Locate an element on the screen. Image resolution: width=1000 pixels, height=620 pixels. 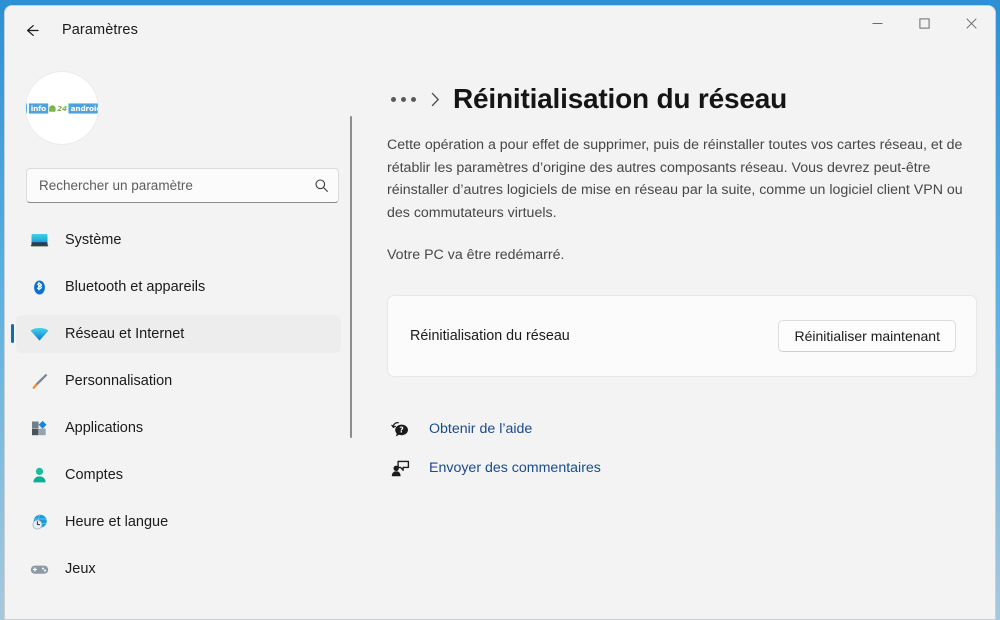
get-help-link: ? Obtenir de l’aide is located at coordinates (462, 429).